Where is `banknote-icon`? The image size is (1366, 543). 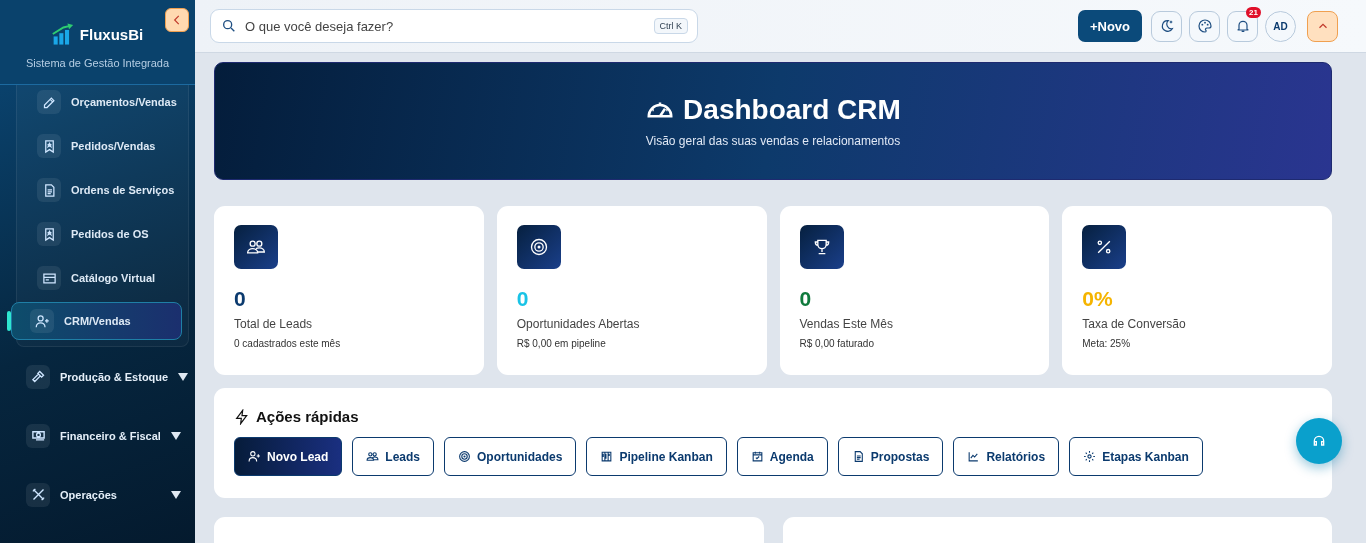 banknote-icon is located at coordinates (38, 435).